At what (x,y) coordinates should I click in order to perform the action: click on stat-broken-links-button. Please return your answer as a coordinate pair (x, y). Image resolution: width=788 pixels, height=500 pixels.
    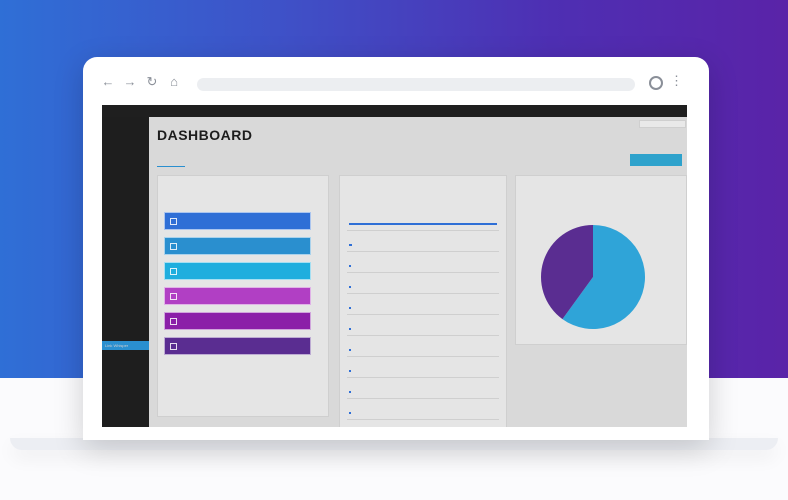
    Looking at the image, I should click on (237, 321).